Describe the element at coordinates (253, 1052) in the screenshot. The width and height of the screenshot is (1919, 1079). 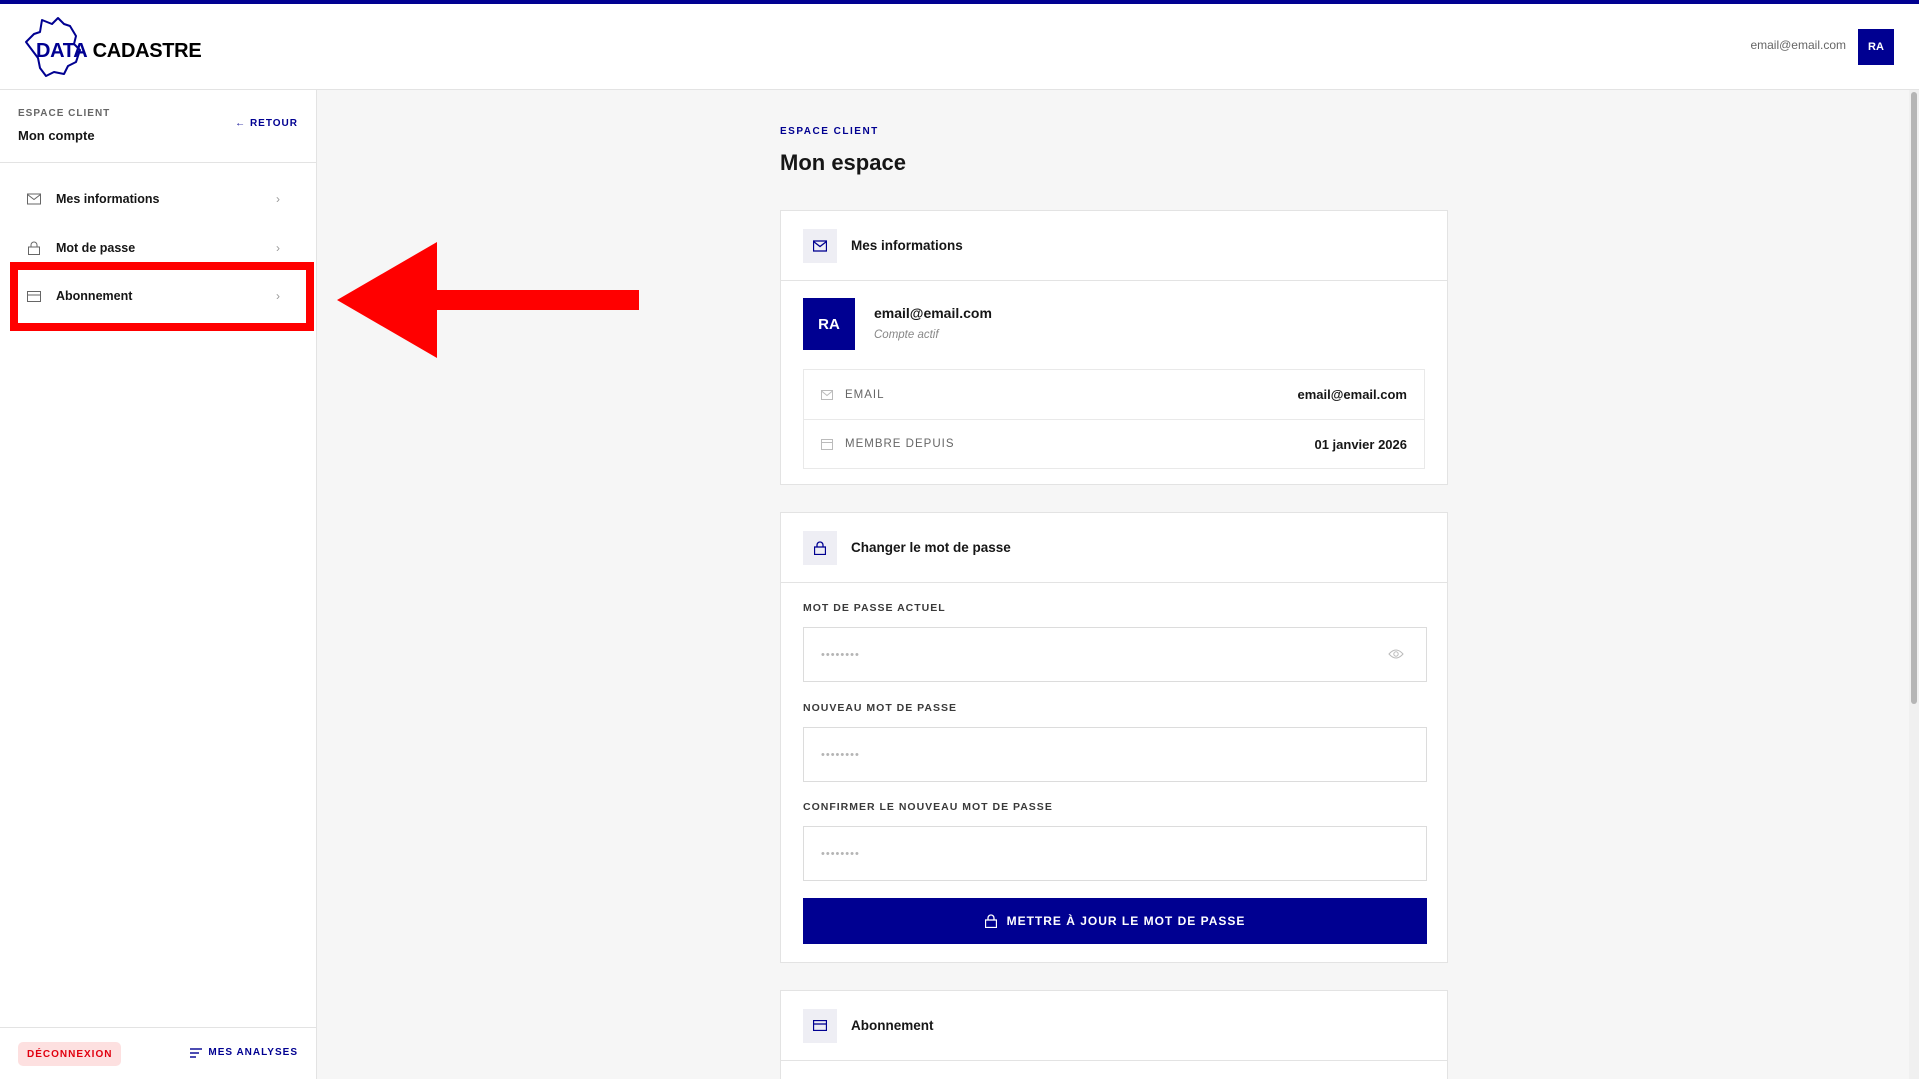
I see `mes-analyses-label: MES ANALYSES` at that location.